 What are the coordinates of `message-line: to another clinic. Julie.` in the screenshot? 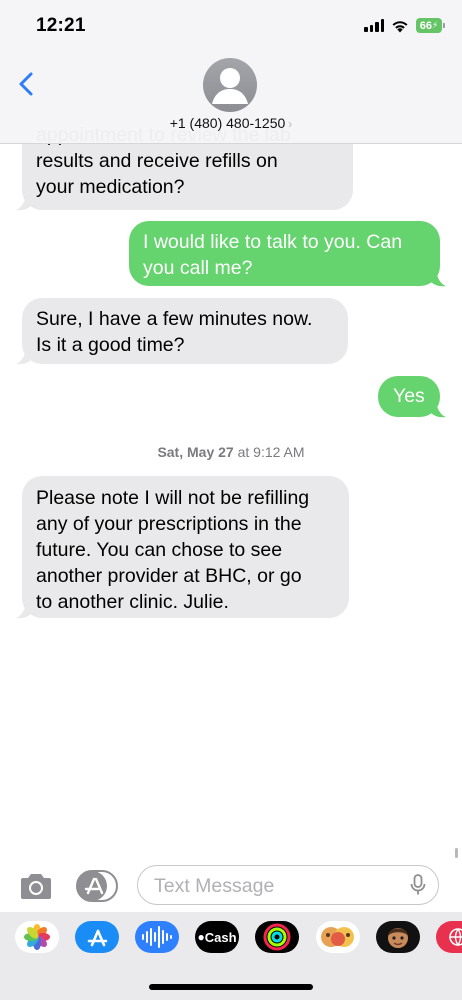 It's located at (132, 602).